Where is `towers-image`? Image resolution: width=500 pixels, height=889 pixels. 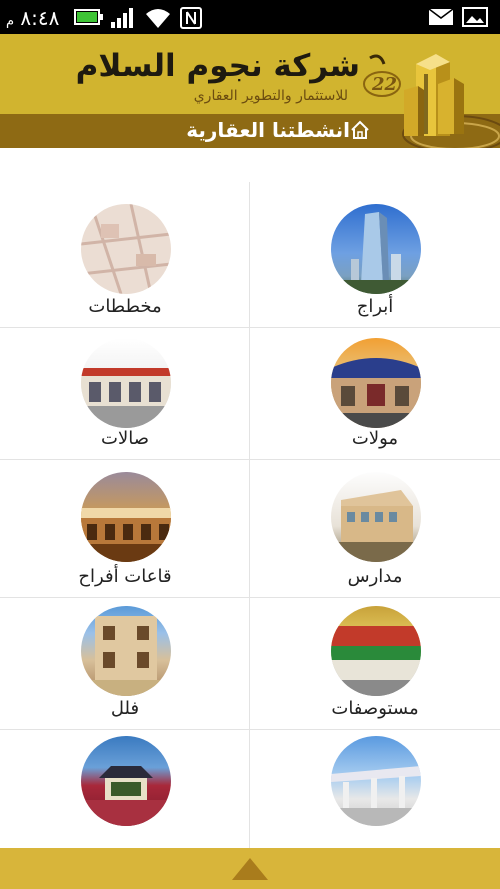
towers-image is located at coordinates (376, 249).